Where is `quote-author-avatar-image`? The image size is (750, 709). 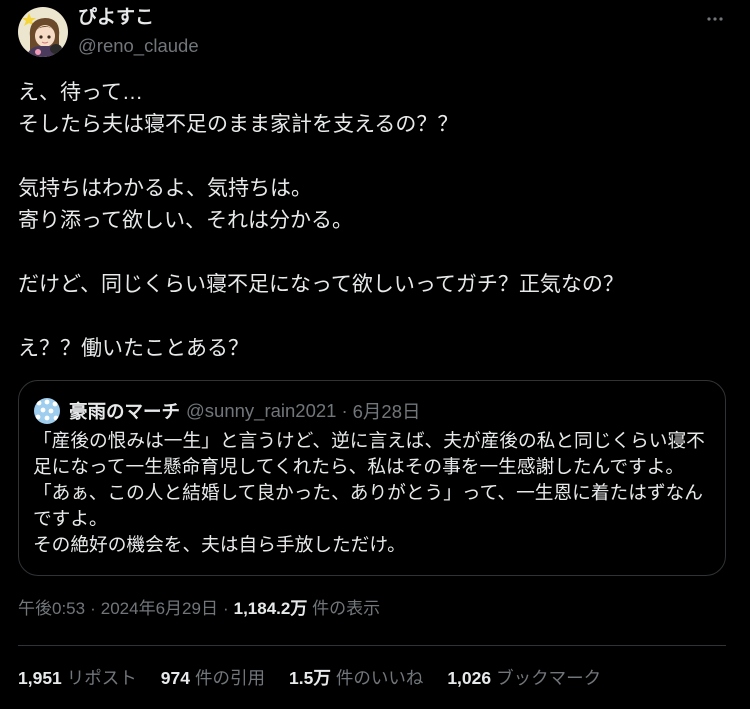
quote-author-avatar-image is located at coordinates (47, 411).